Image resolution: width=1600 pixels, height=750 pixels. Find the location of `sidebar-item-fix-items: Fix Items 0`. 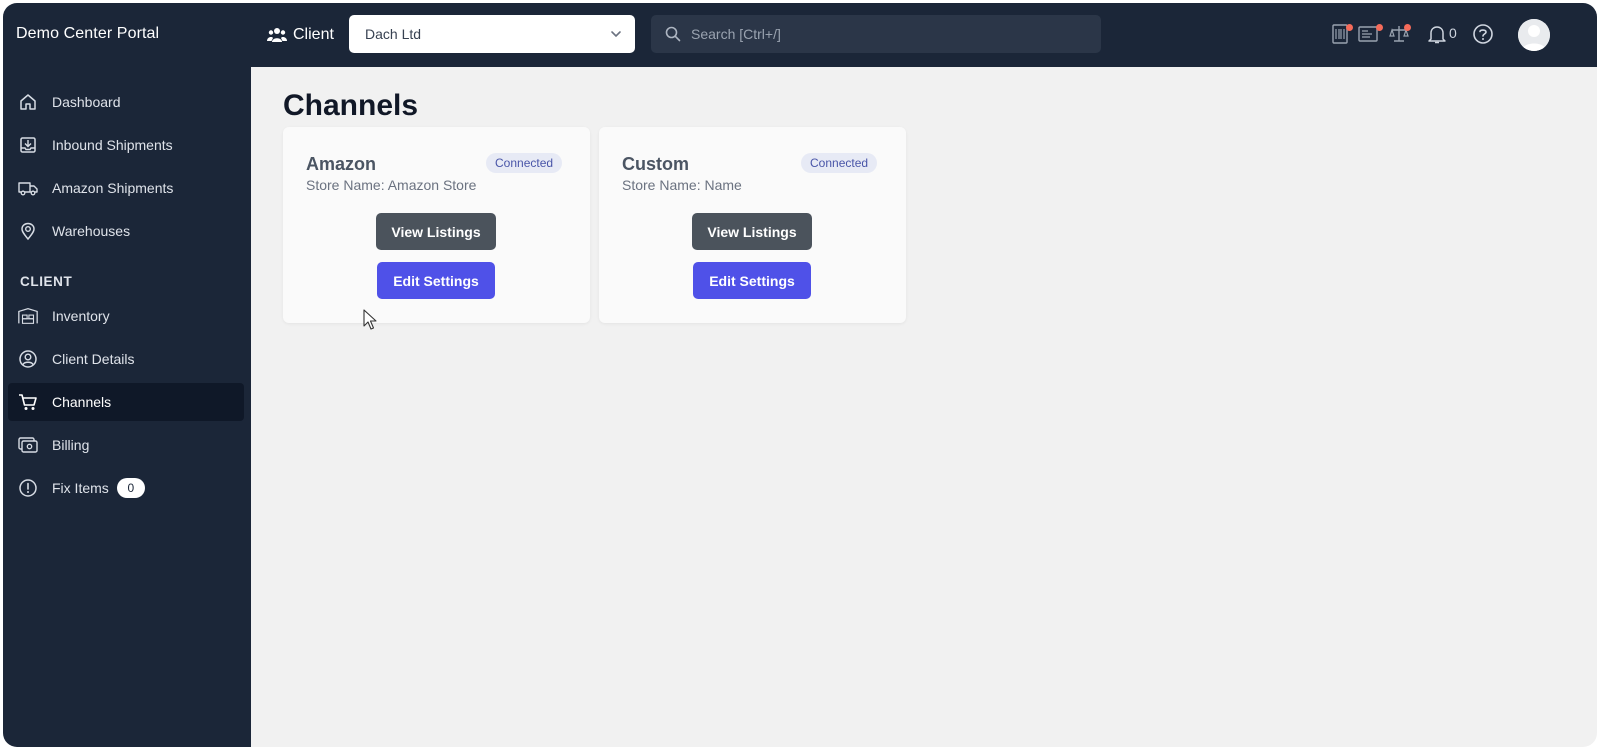

sidebar-item-fix-items: Fix Items 0 is located at coordinates (126, 488).